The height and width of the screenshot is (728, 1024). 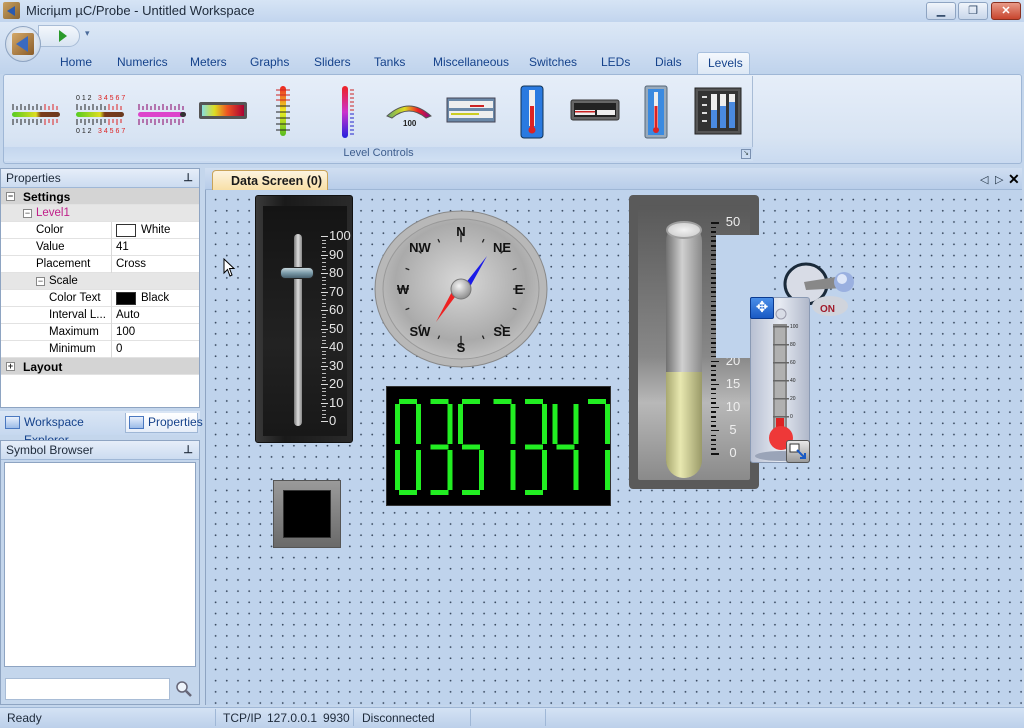 I want to click on category-settings: − Settings, so click(x=100, y=196).